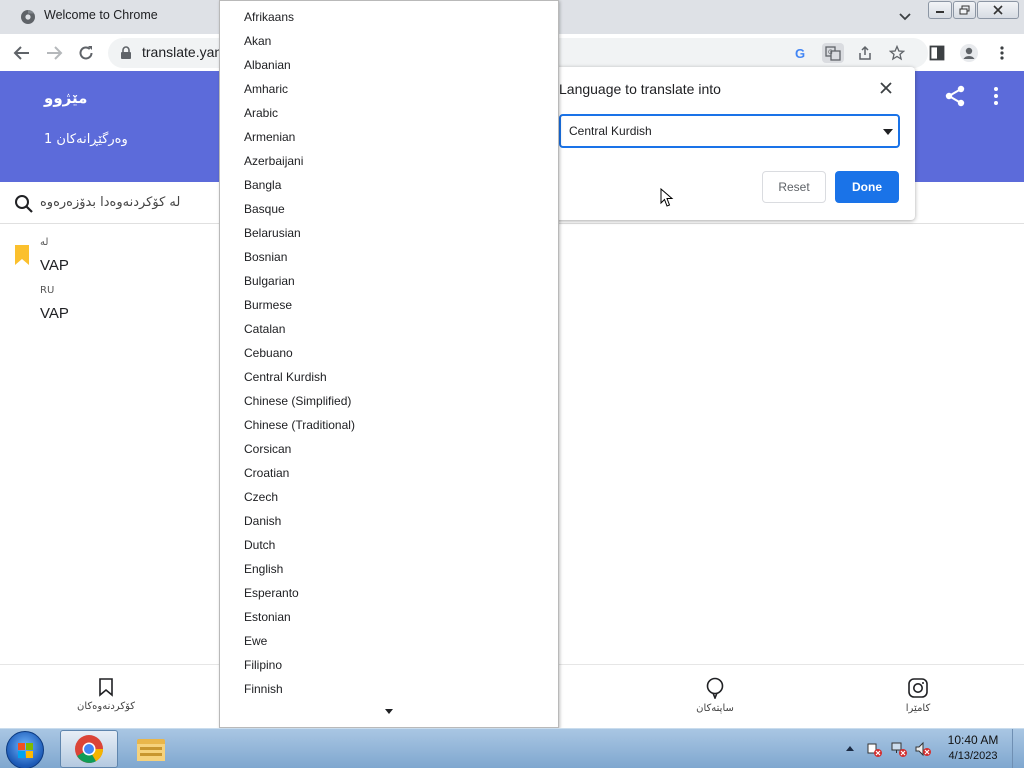  I want to click on chrome-logo-icon, so click(89, 749).